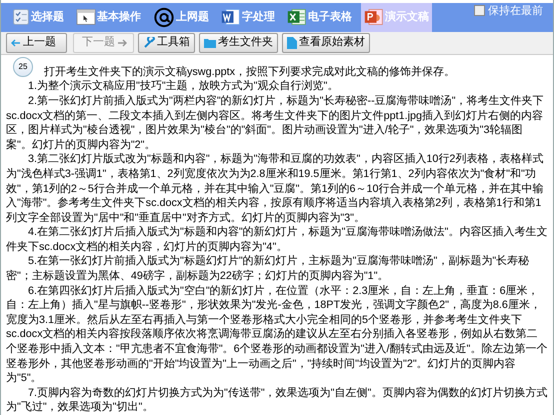 The height and width of the screenshot is (415, 554). What do you see at coordinates (181, 17) in the screenshot?
I see `tab: 上网题` at bounding box center [181, 17].